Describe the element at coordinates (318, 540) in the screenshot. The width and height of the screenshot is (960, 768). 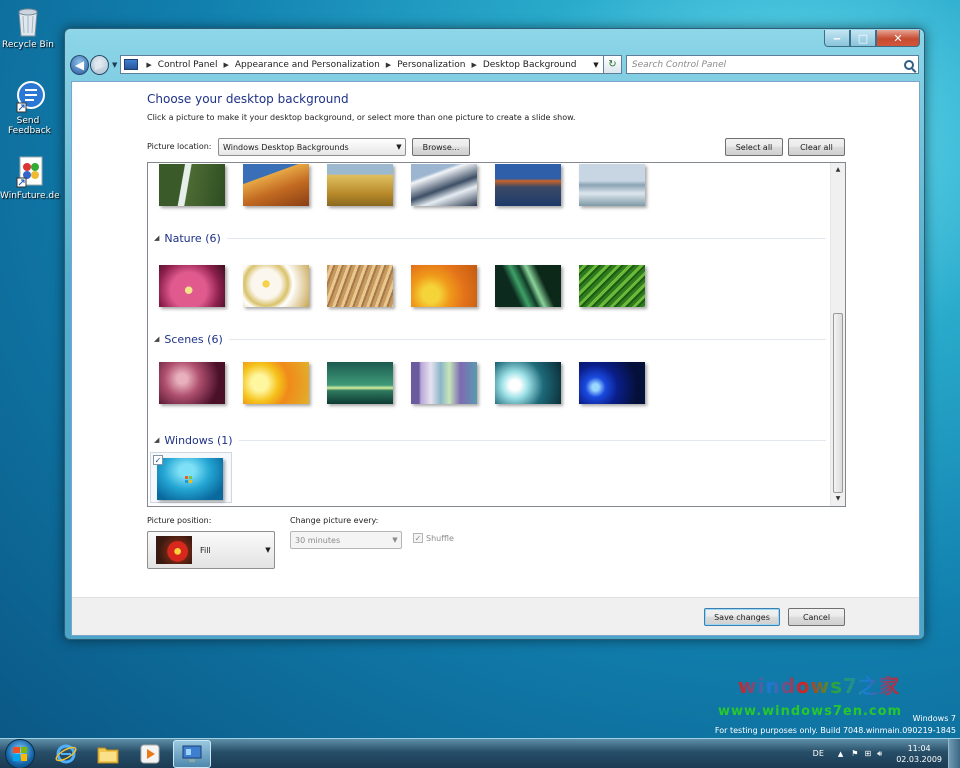
I see `change-picture-value: 30 minutes` at that location.